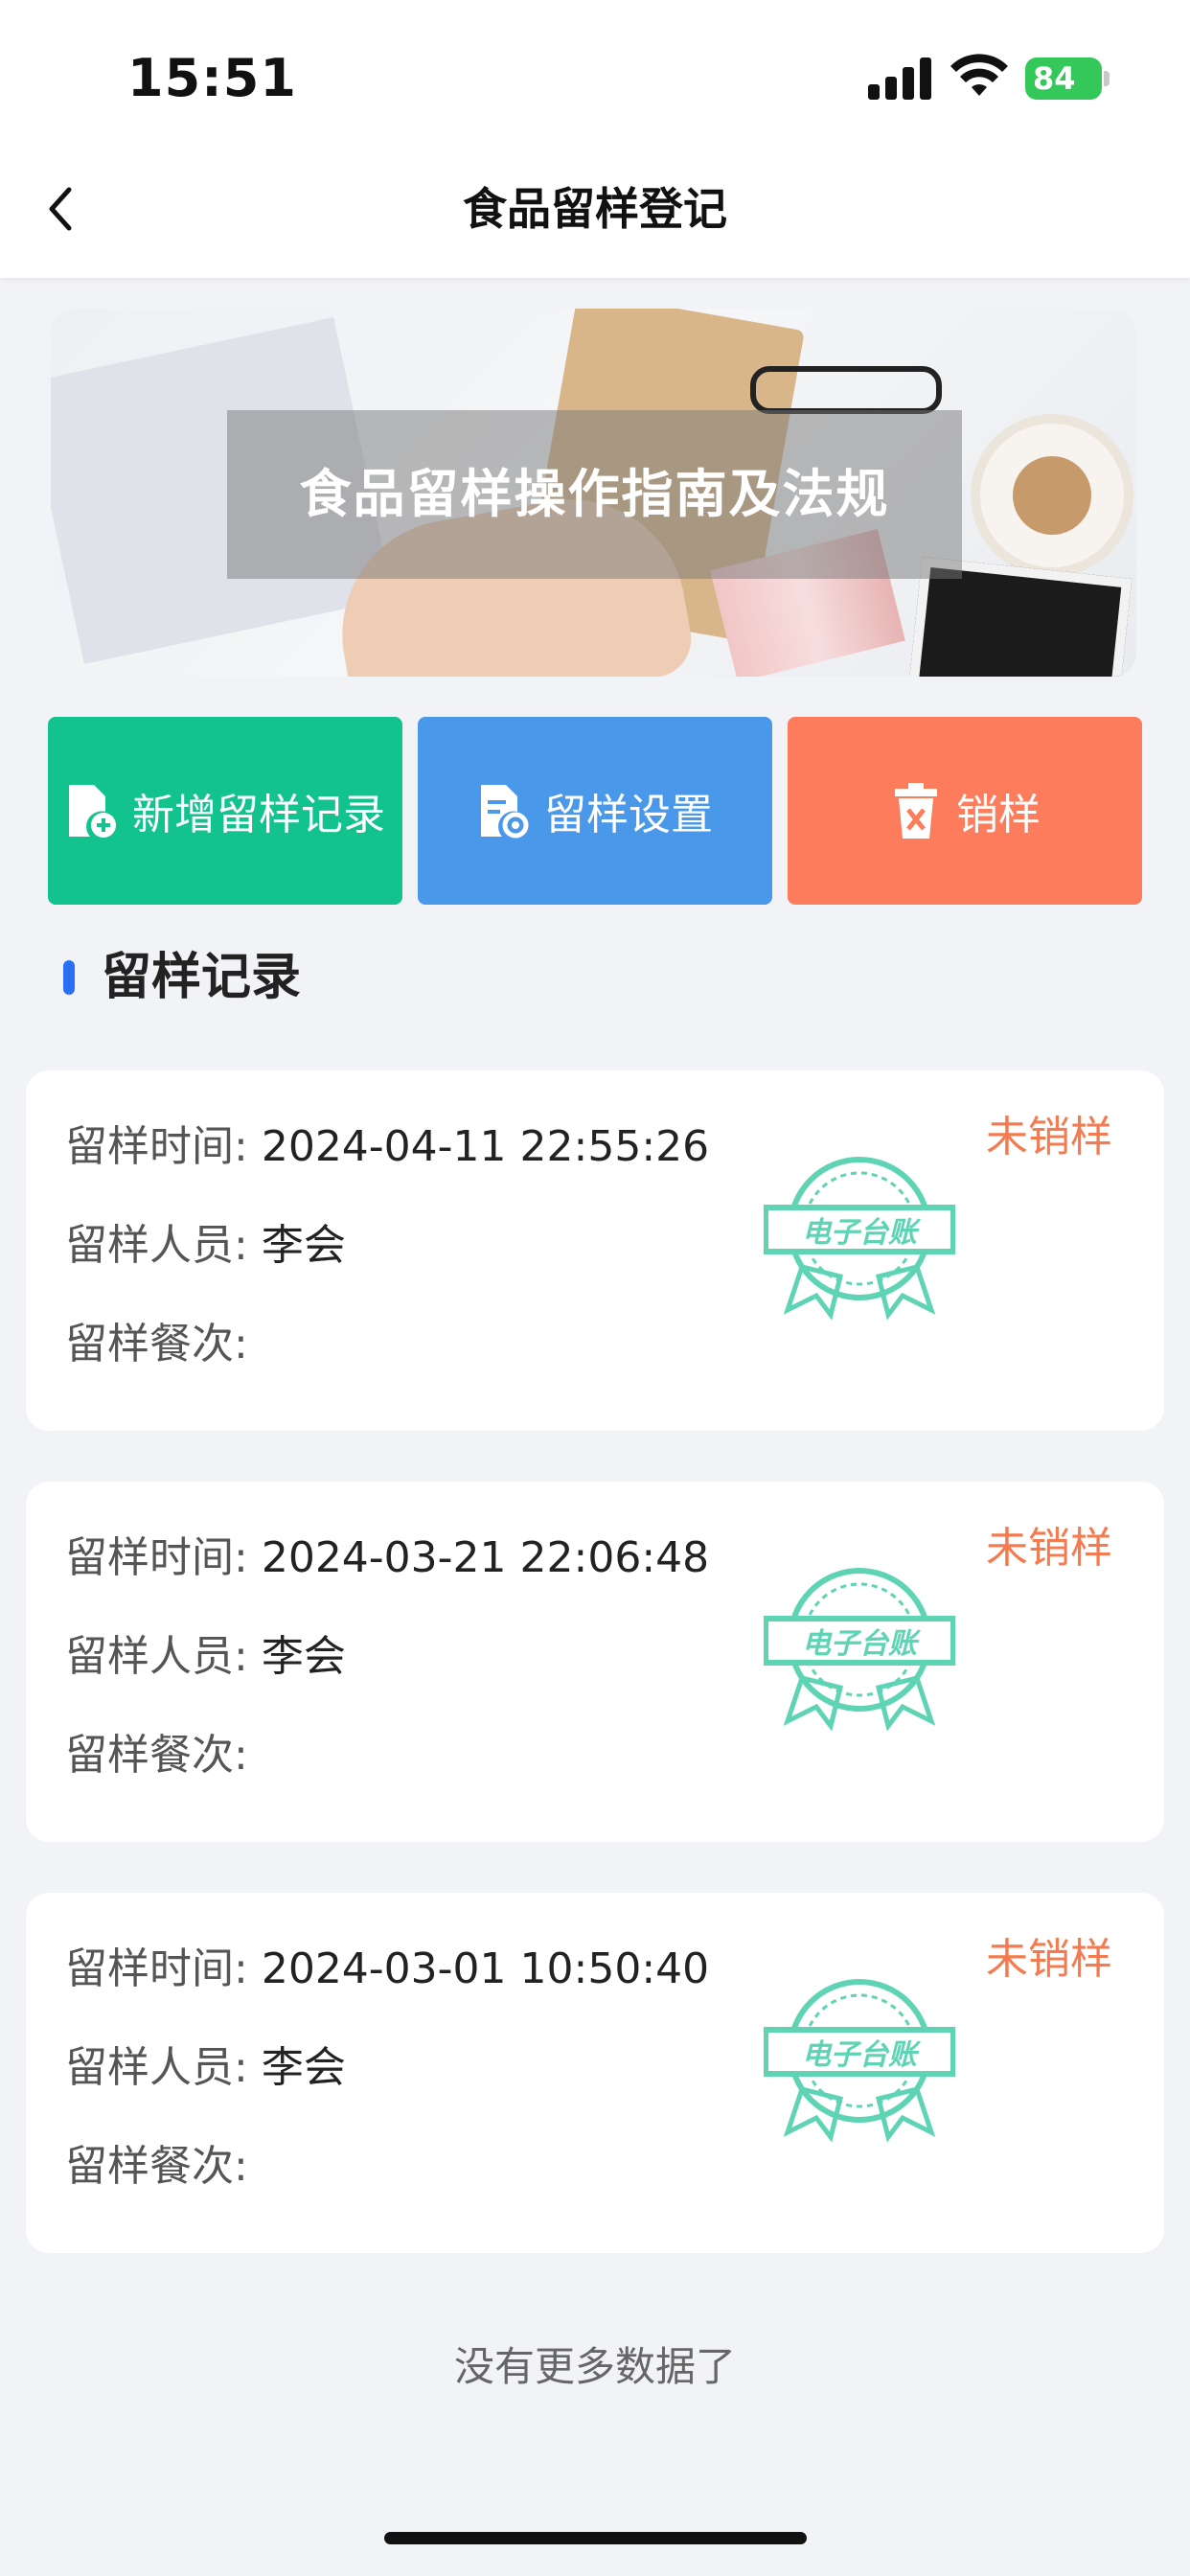  I want to click on battery-level: 84, so click(1064, 79).